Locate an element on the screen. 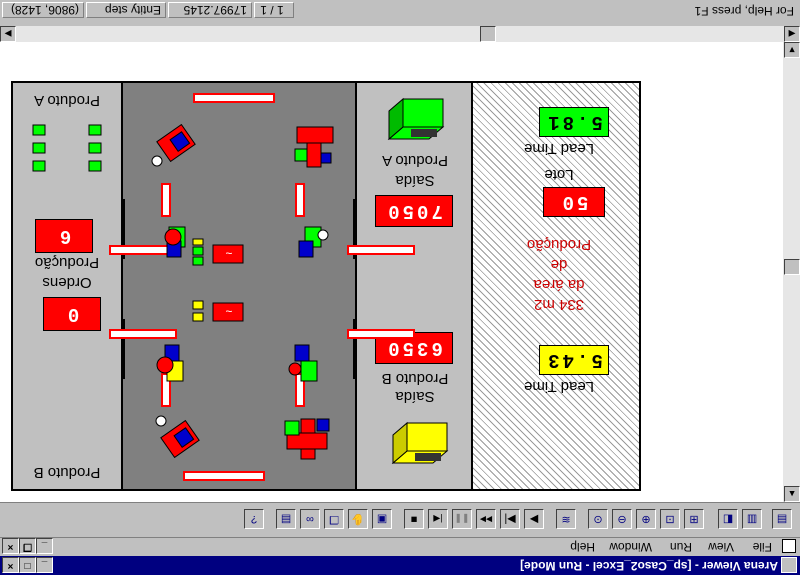 The height and width of the screenshot is (575, 800). help-pointer-icon: ? is located at coordinates (254, 519).